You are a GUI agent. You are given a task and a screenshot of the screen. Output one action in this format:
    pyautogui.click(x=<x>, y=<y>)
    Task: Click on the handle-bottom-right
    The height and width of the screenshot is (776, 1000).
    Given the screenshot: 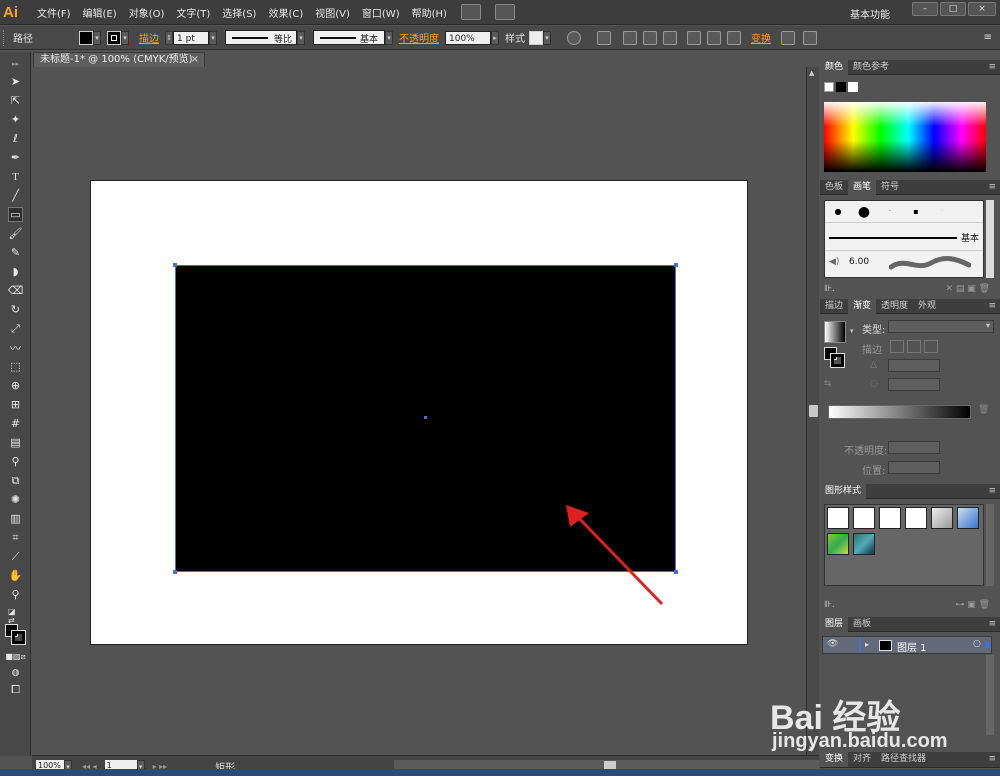 What is the action you would take?
    pyautogui.click(x=676, y=572)
    